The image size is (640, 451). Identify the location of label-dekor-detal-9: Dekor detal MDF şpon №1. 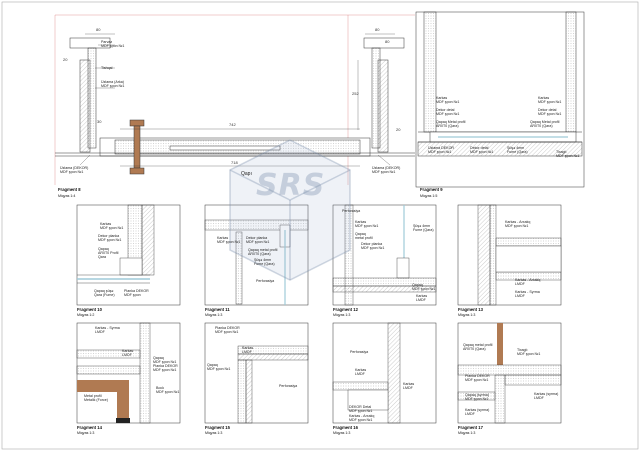
(482, 150).